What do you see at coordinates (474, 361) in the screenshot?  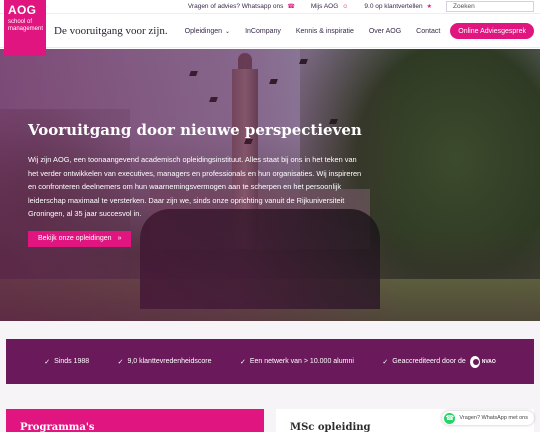 I see `nvao-logo-mark` at bounding box center [474, 361].